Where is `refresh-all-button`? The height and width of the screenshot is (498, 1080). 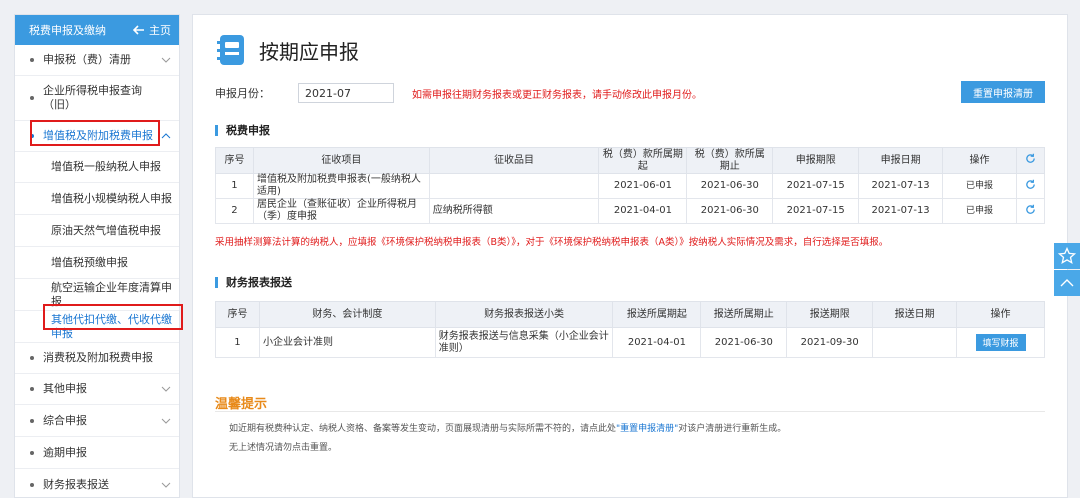
refresh-all-button is located at coordinates (1030, 160).